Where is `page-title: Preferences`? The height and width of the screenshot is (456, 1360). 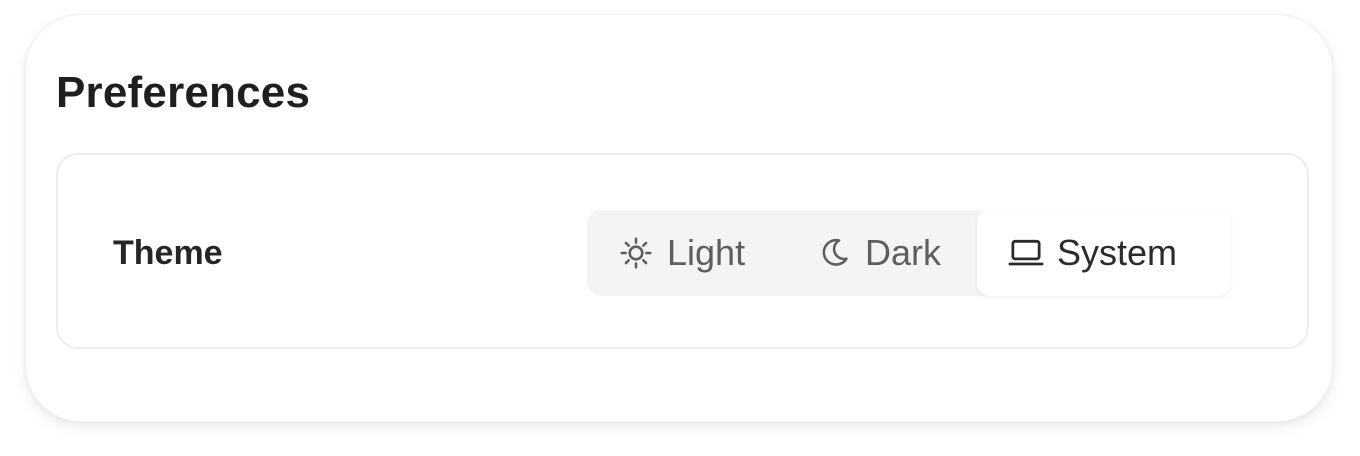
page-title: Preferences is located at coordinates (183, 92).